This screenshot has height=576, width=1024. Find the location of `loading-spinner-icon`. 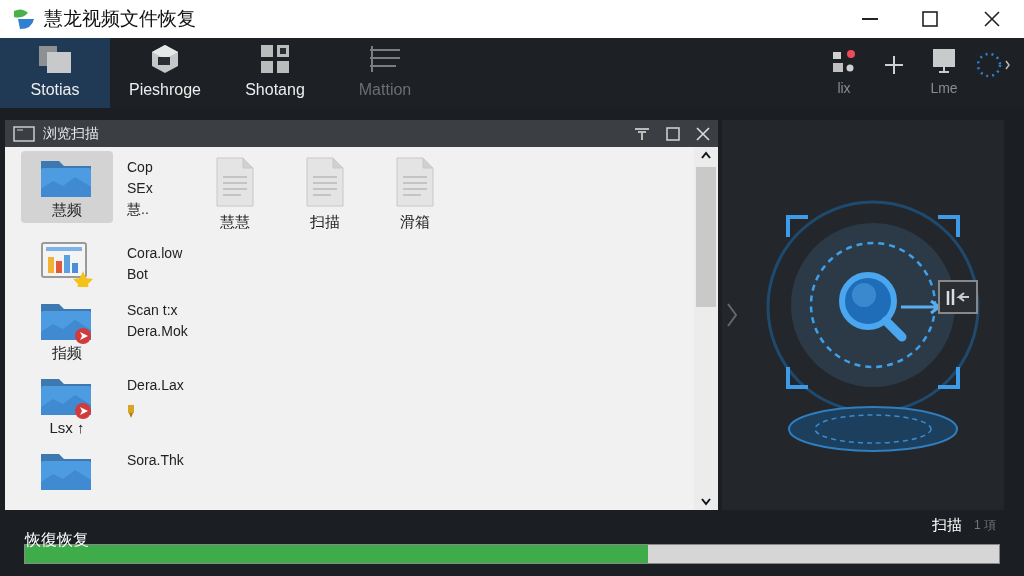

loading-spinner-icon is located at coordinates (994, 65).